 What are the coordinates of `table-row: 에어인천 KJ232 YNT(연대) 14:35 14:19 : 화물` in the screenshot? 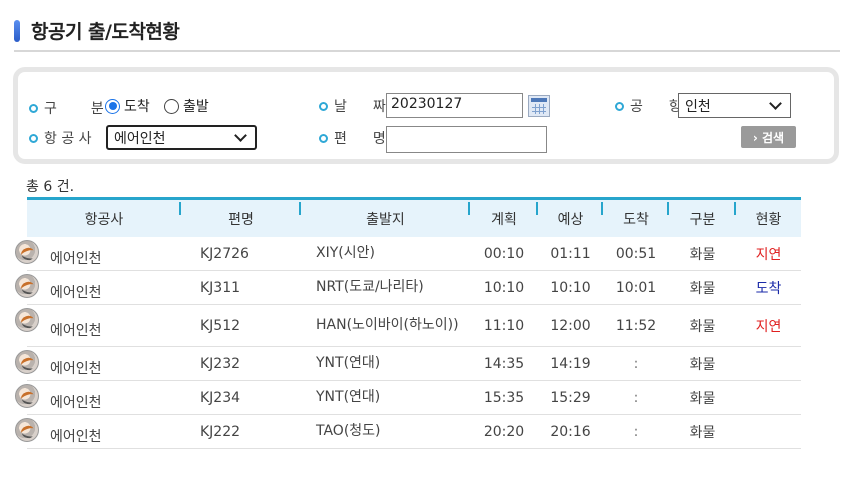 It's located at (408, 364).